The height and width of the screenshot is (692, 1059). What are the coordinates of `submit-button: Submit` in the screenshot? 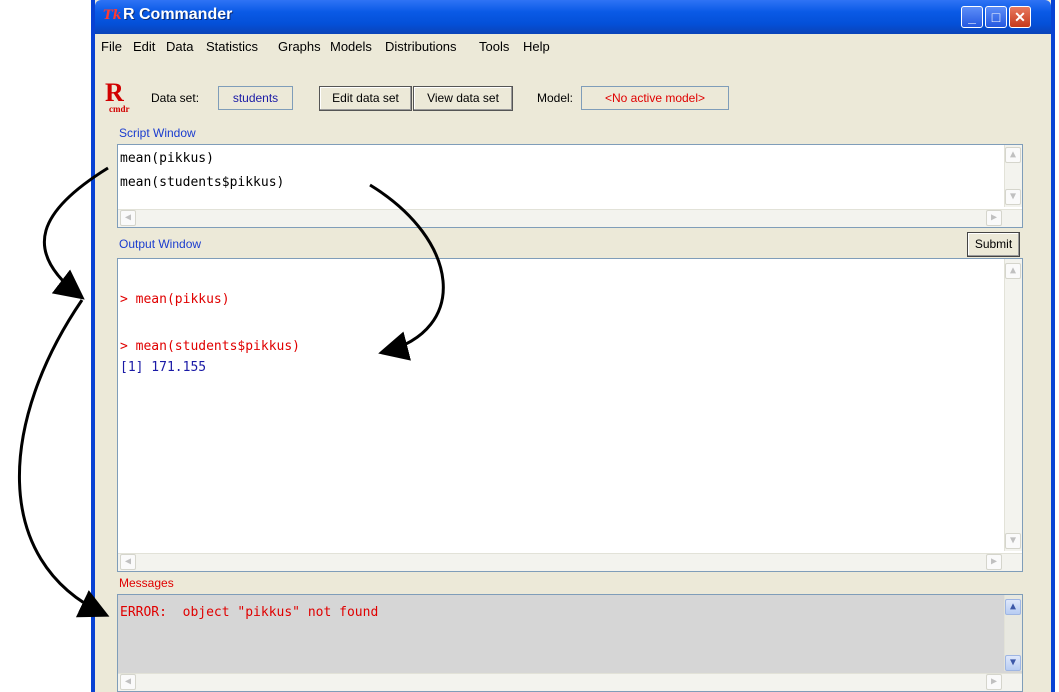 It's located at (993, 244).